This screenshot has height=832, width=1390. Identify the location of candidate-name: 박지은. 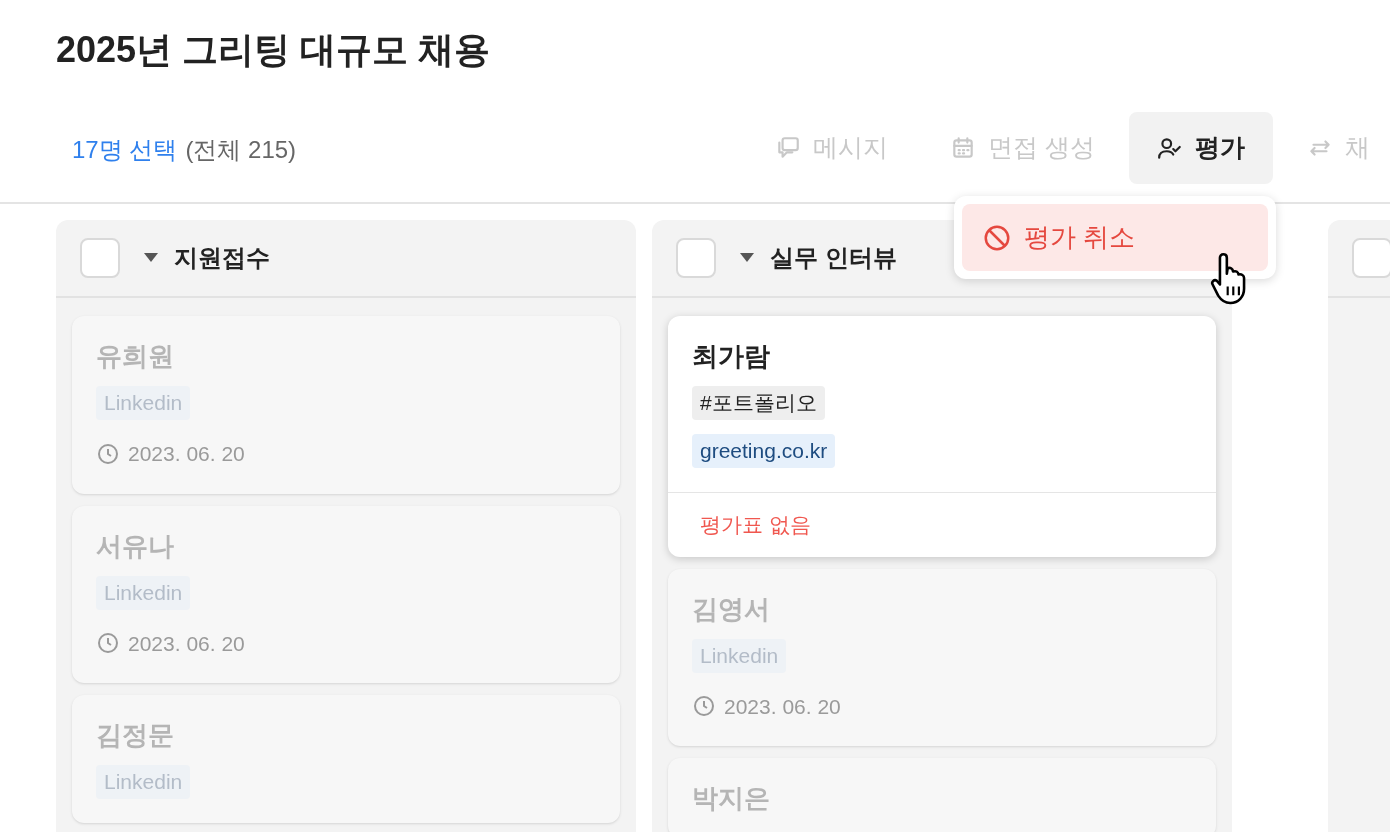
(731, 798).